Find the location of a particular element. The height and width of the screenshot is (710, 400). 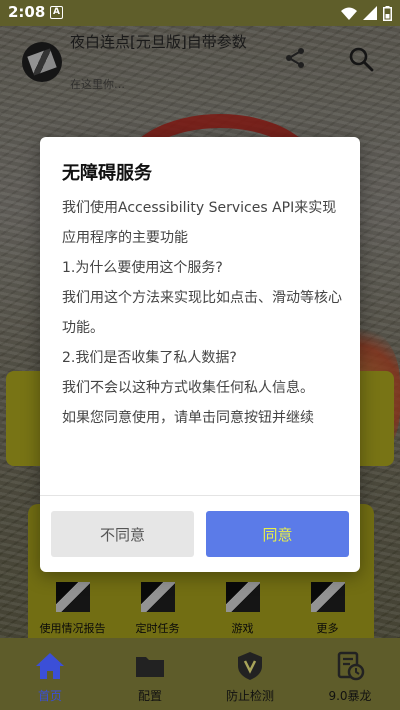

dialog-paragraph: 如果您同意使用，请单击同意按钮并继续 is located at coordinates (188, 418).